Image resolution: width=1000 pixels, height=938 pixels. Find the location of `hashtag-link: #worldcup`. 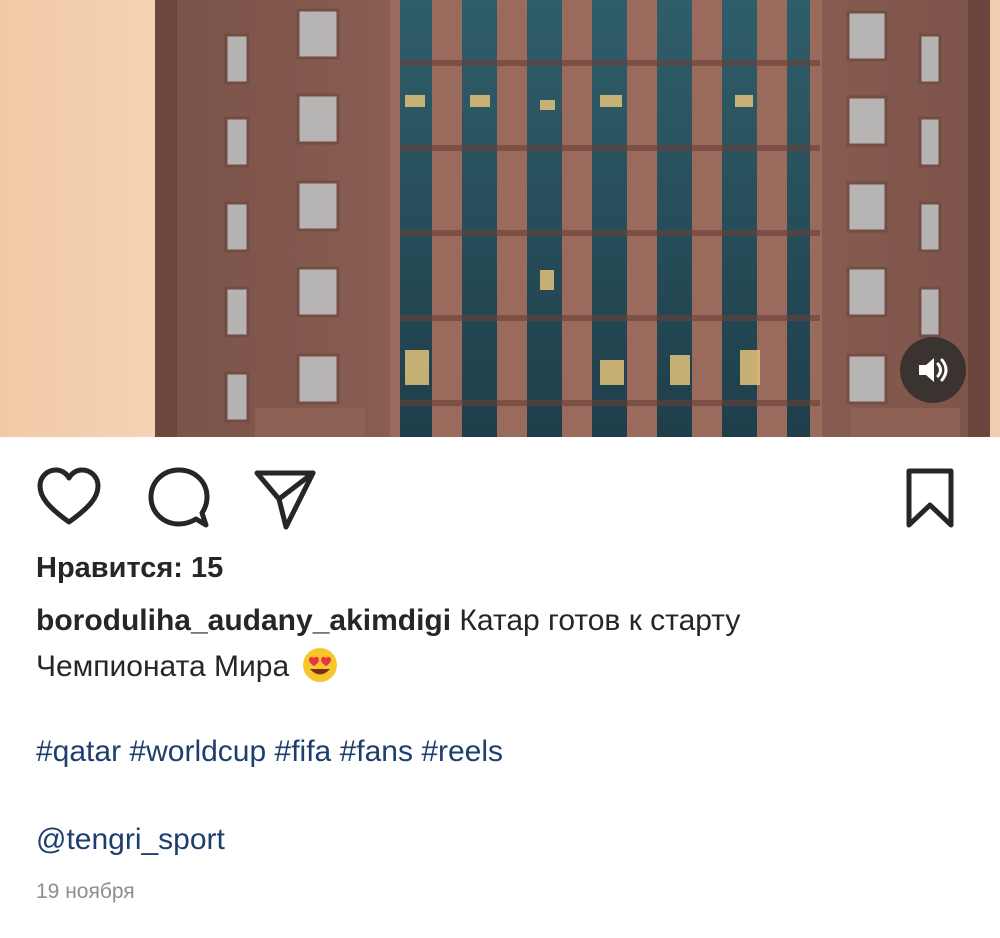

hashtag-link: #worldcup is located at coordinates (197, 751).